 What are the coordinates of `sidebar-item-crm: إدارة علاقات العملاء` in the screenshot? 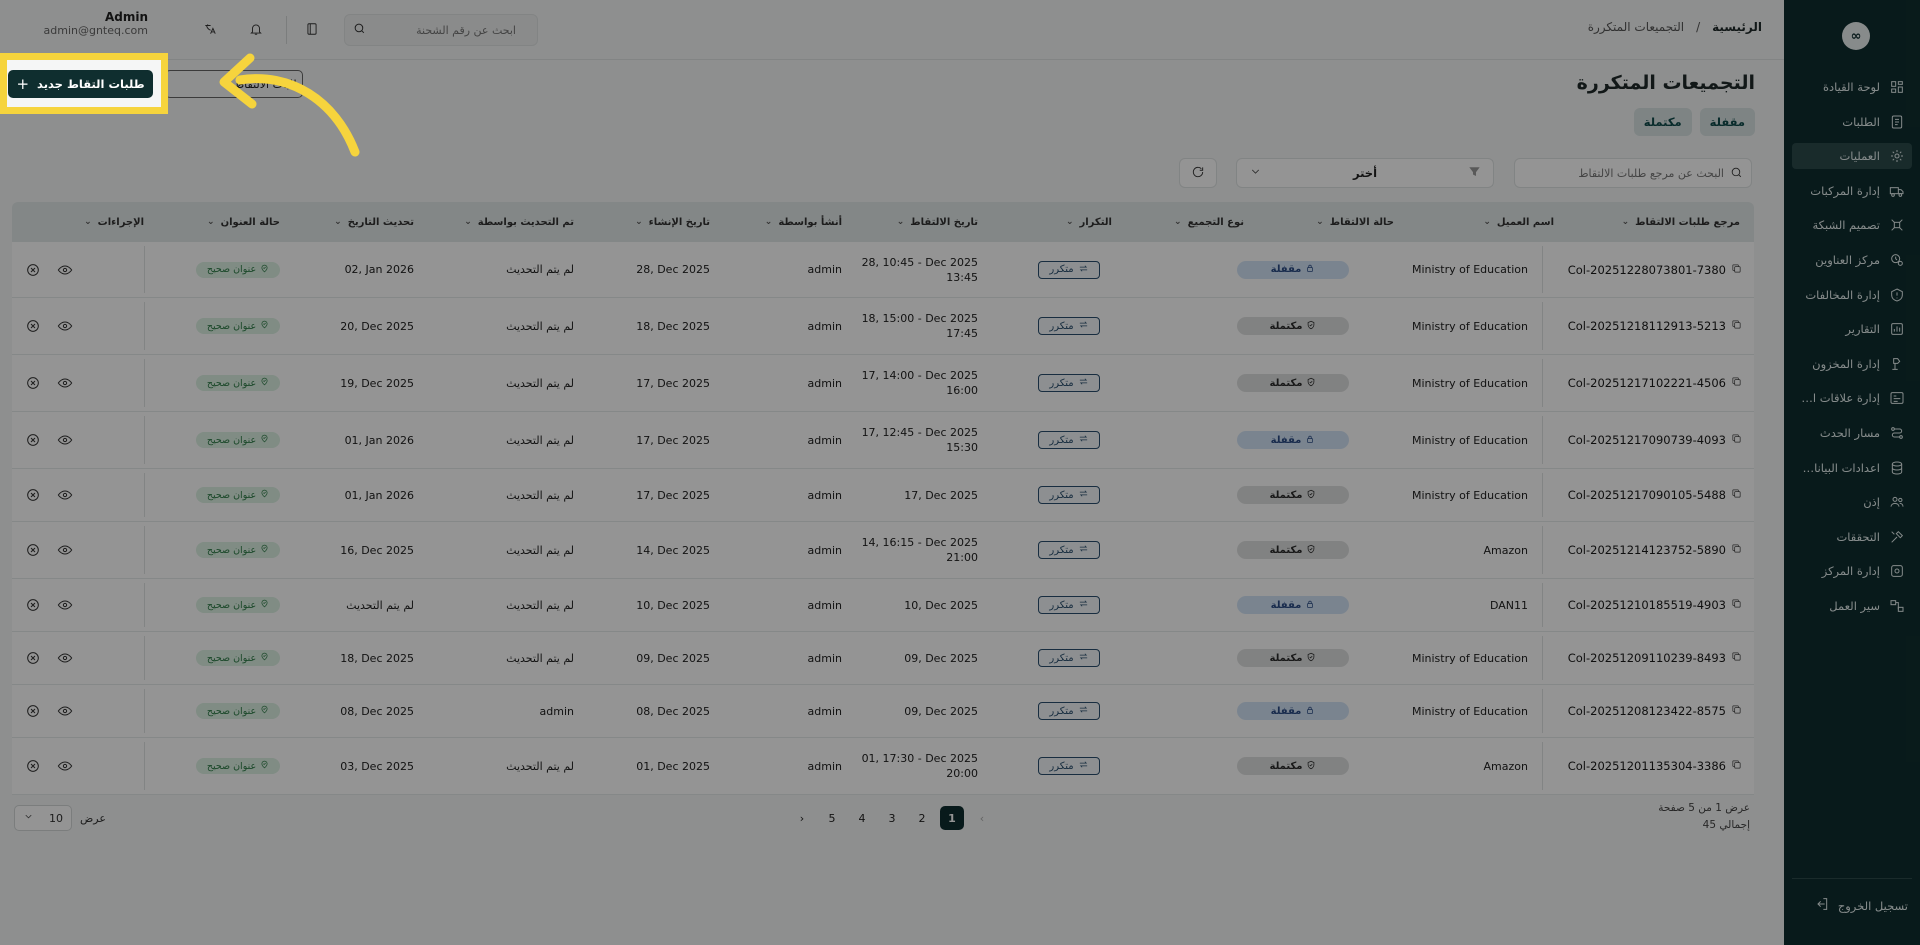 It's located at (1852, 398).